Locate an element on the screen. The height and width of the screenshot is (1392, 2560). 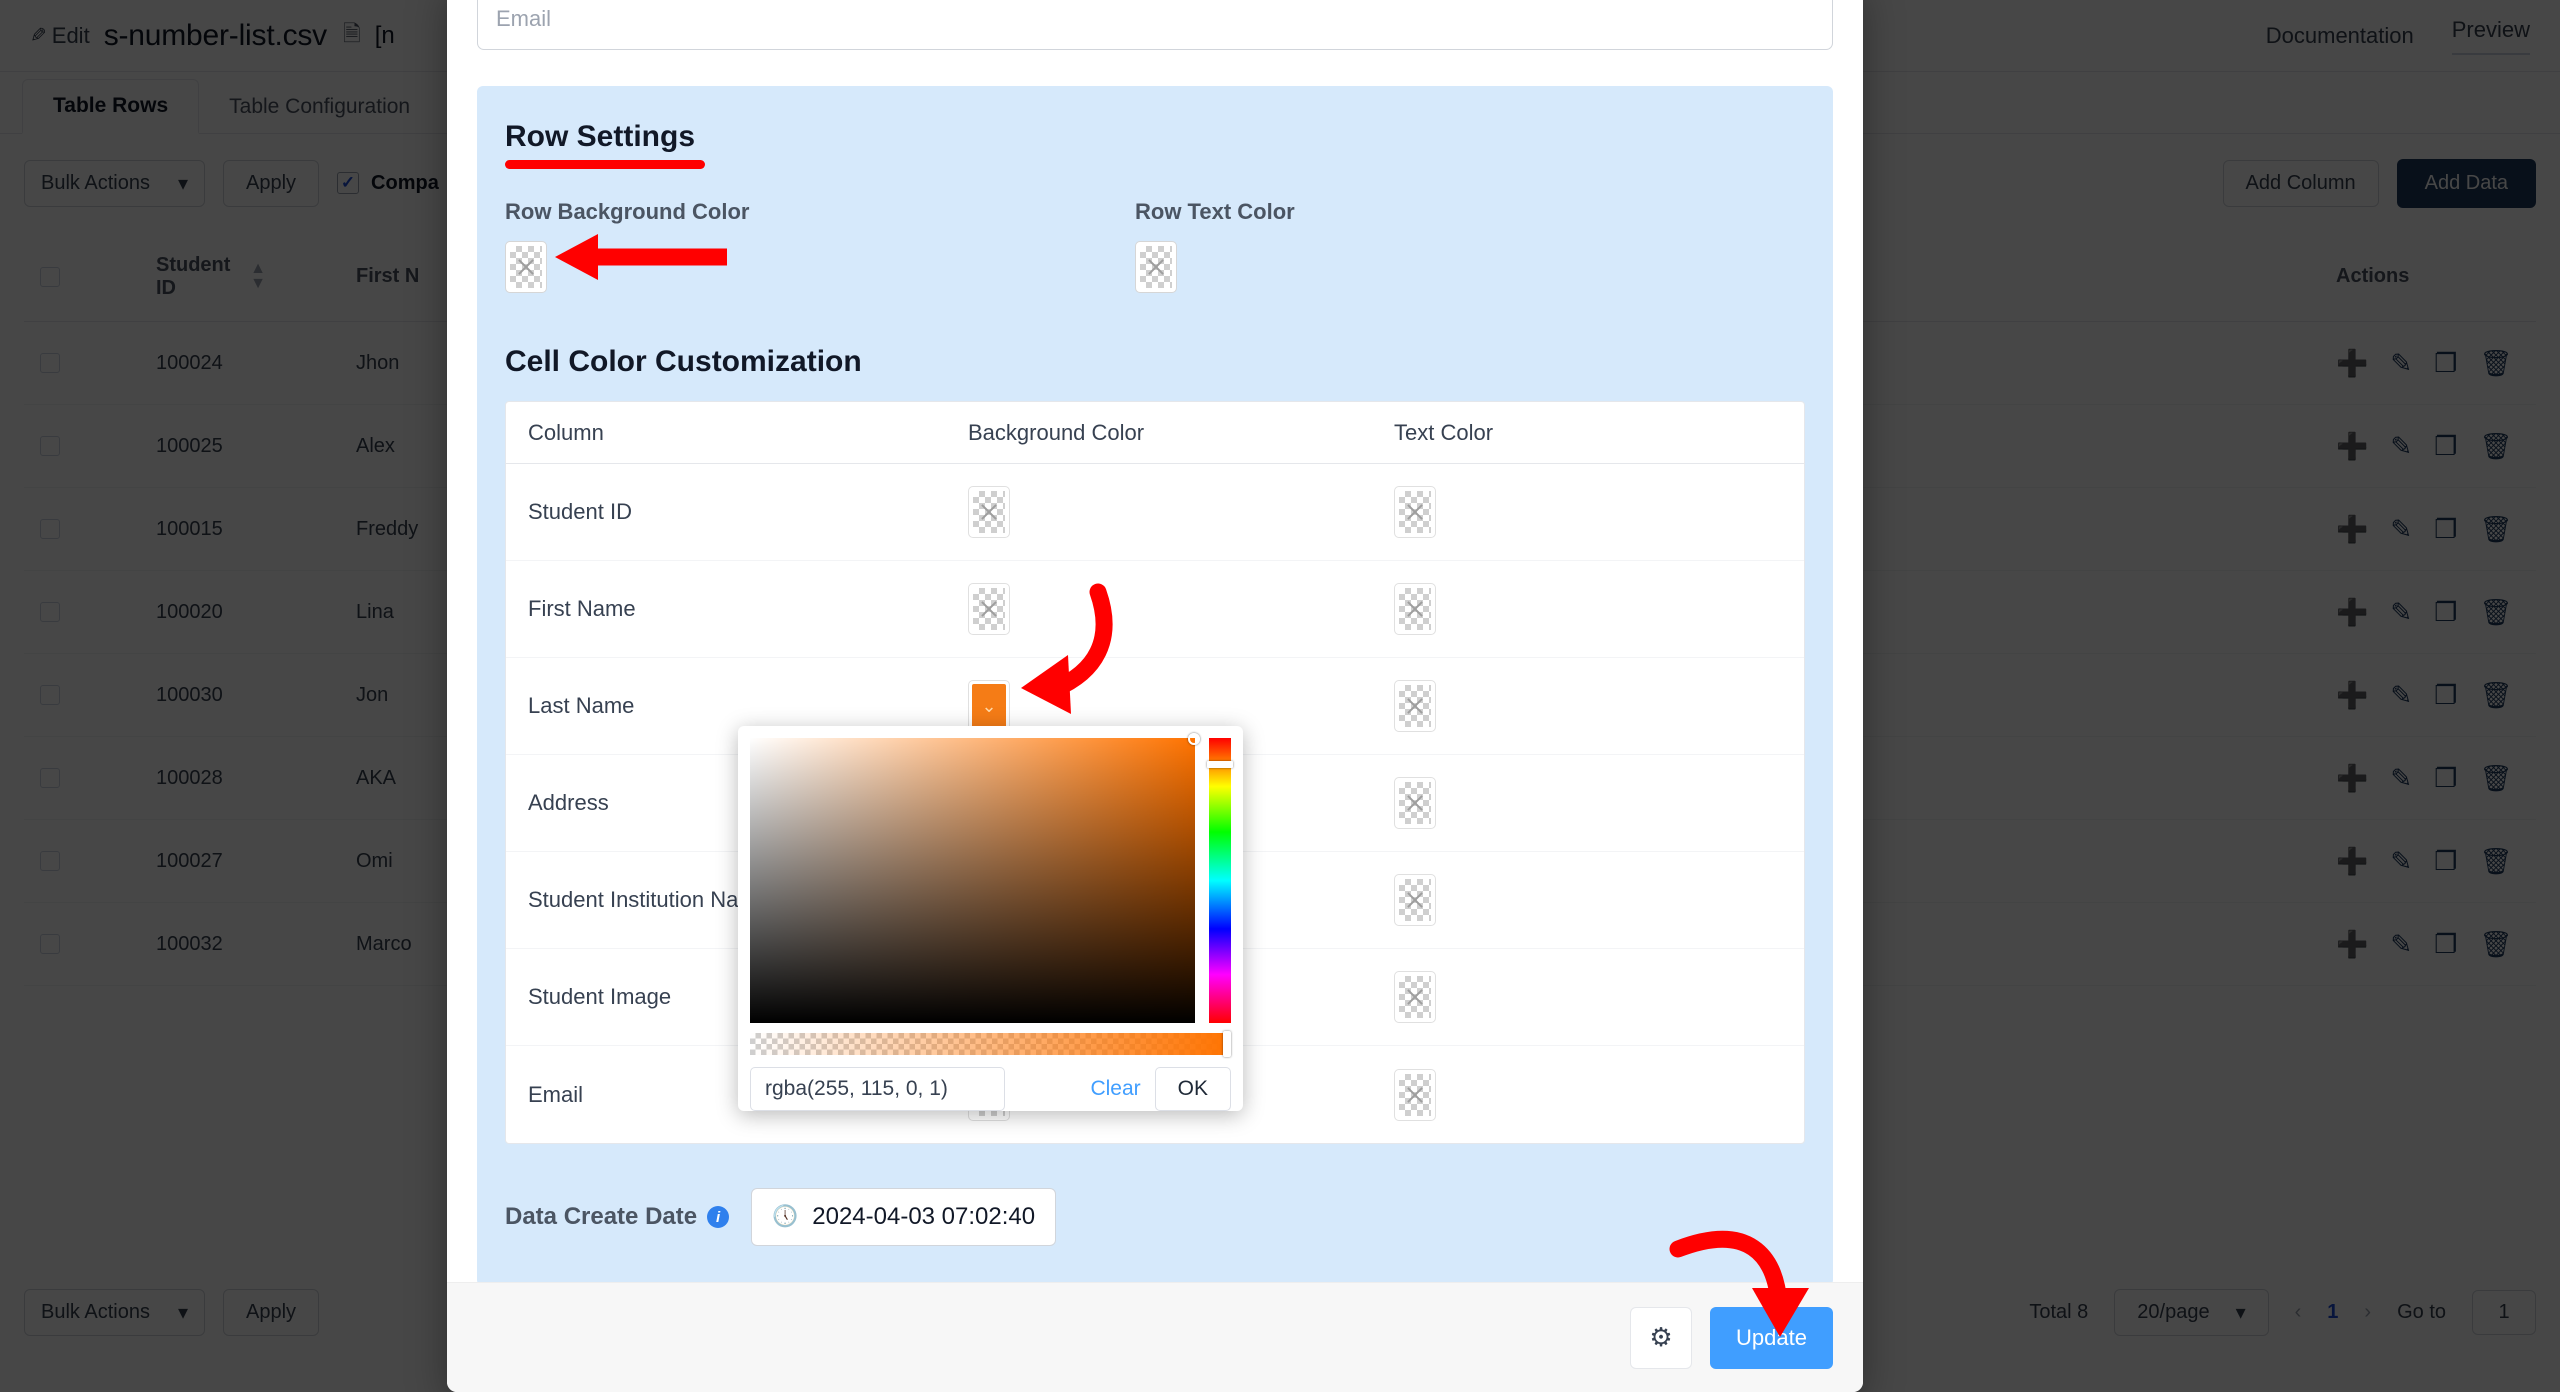
data-create-date-row: Data Create Date i 🕔 2024-04-03 07:02:40 is located at coordinates (1155, 1217).